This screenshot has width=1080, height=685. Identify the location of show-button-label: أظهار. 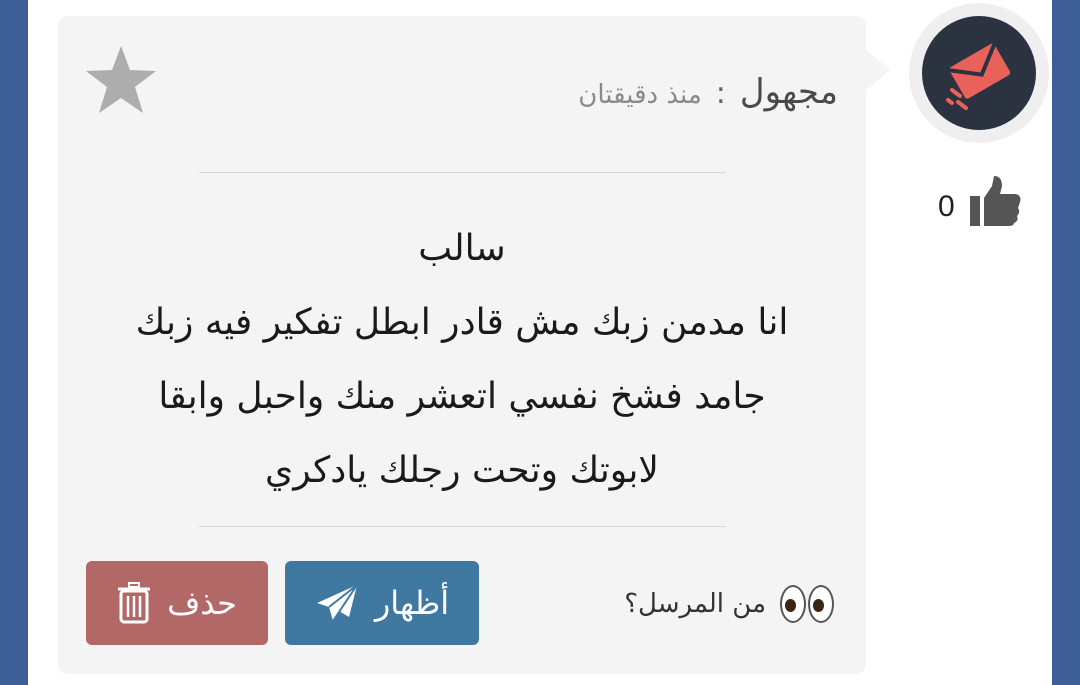
(412, 603).